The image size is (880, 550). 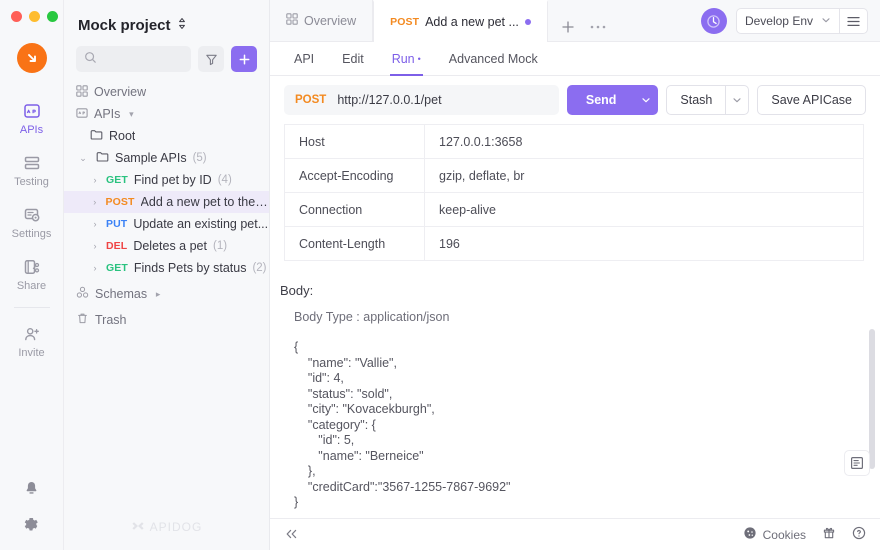 What do you see at coordinates (166, 180) in the screenshot?
I see `sidebar-item-find-pet-by-id: › GET Find pet by ID (4)` at bounding box center [166, 180].